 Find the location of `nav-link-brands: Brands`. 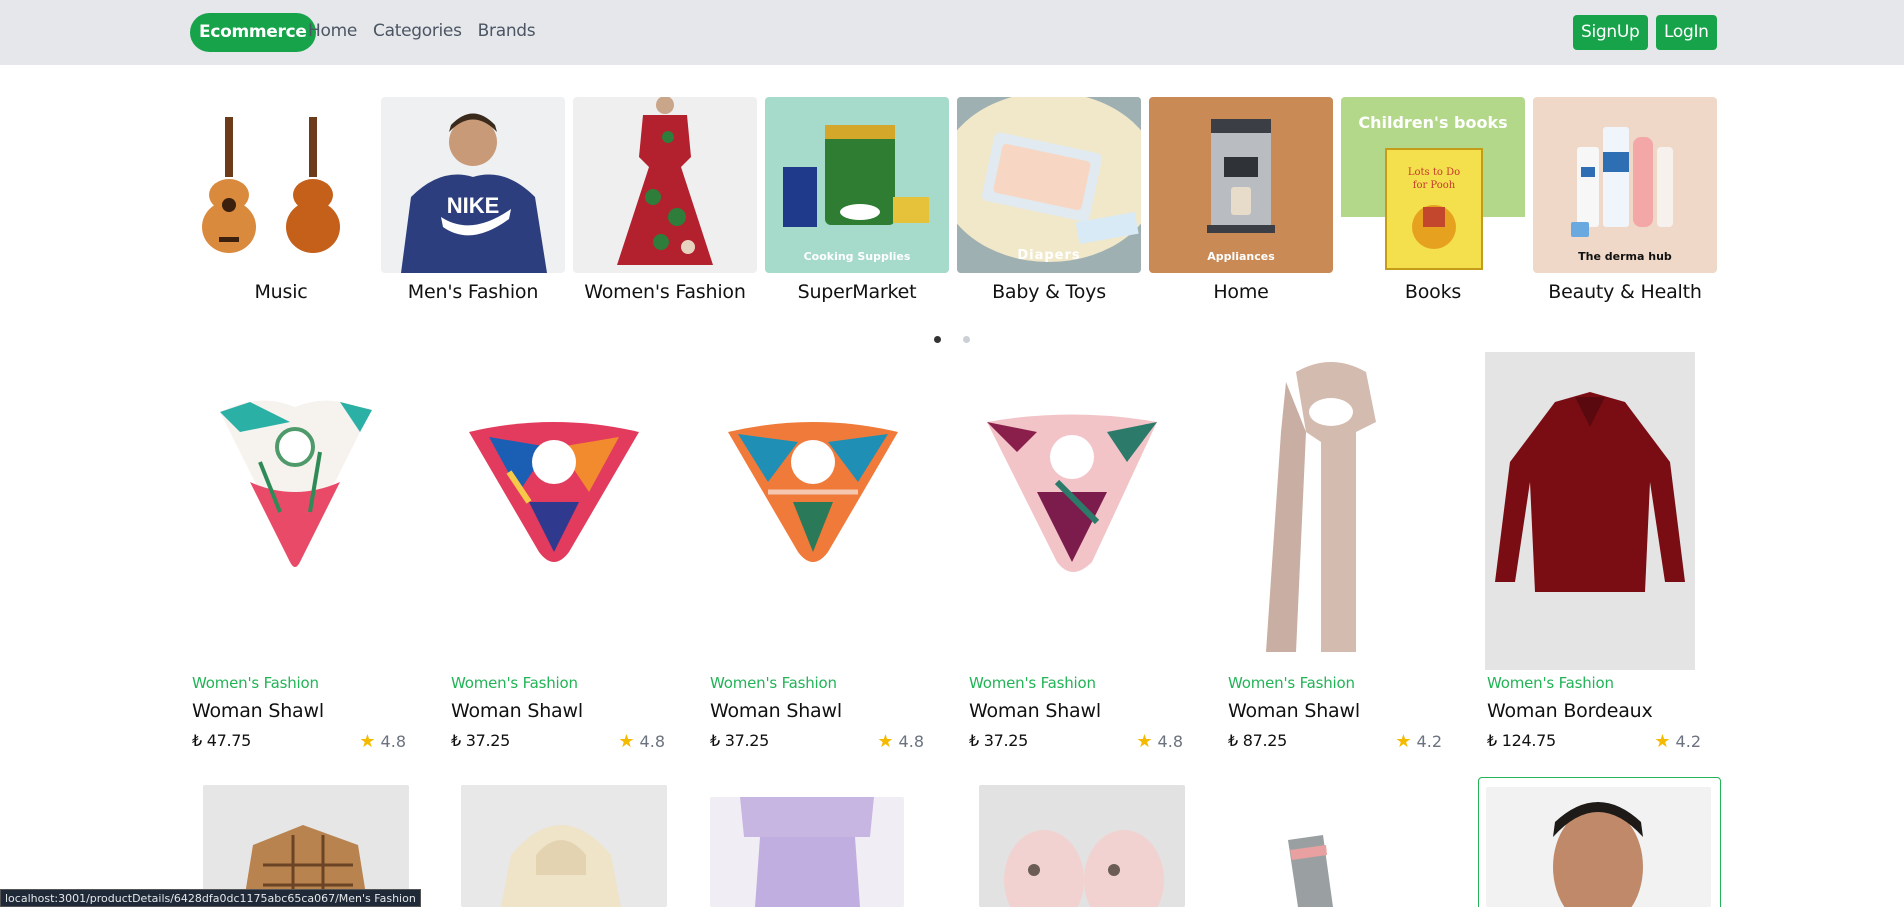

nav-link-brands: Brands is located at coordinates (507, 31).